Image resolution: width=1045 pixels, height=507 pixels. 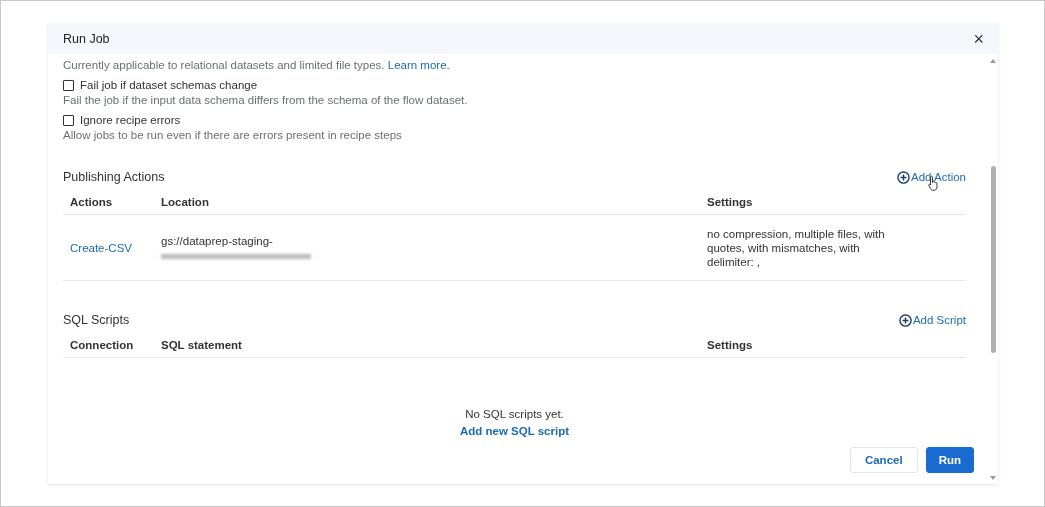 What do you see at coordinates (931, 177) in the screenshot?
I see `add-button: Add Action` at bounding box center [931, 177].